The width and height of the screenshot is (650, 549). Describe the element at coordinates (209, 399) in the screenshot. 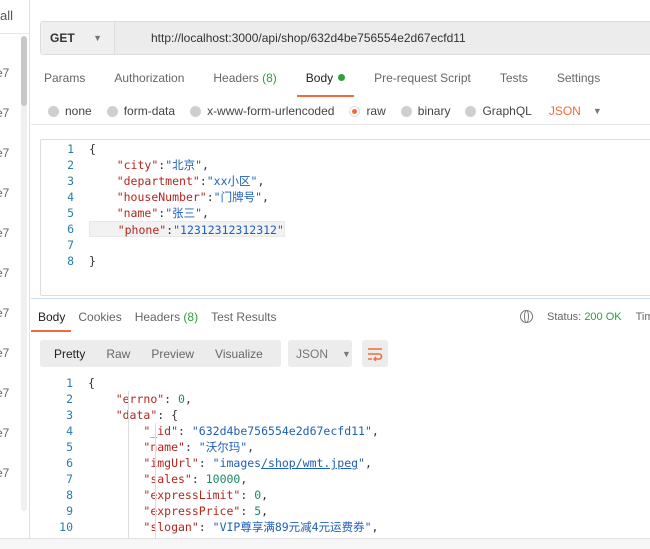

I see `code-line: 2 "errno": 0,` at that location.